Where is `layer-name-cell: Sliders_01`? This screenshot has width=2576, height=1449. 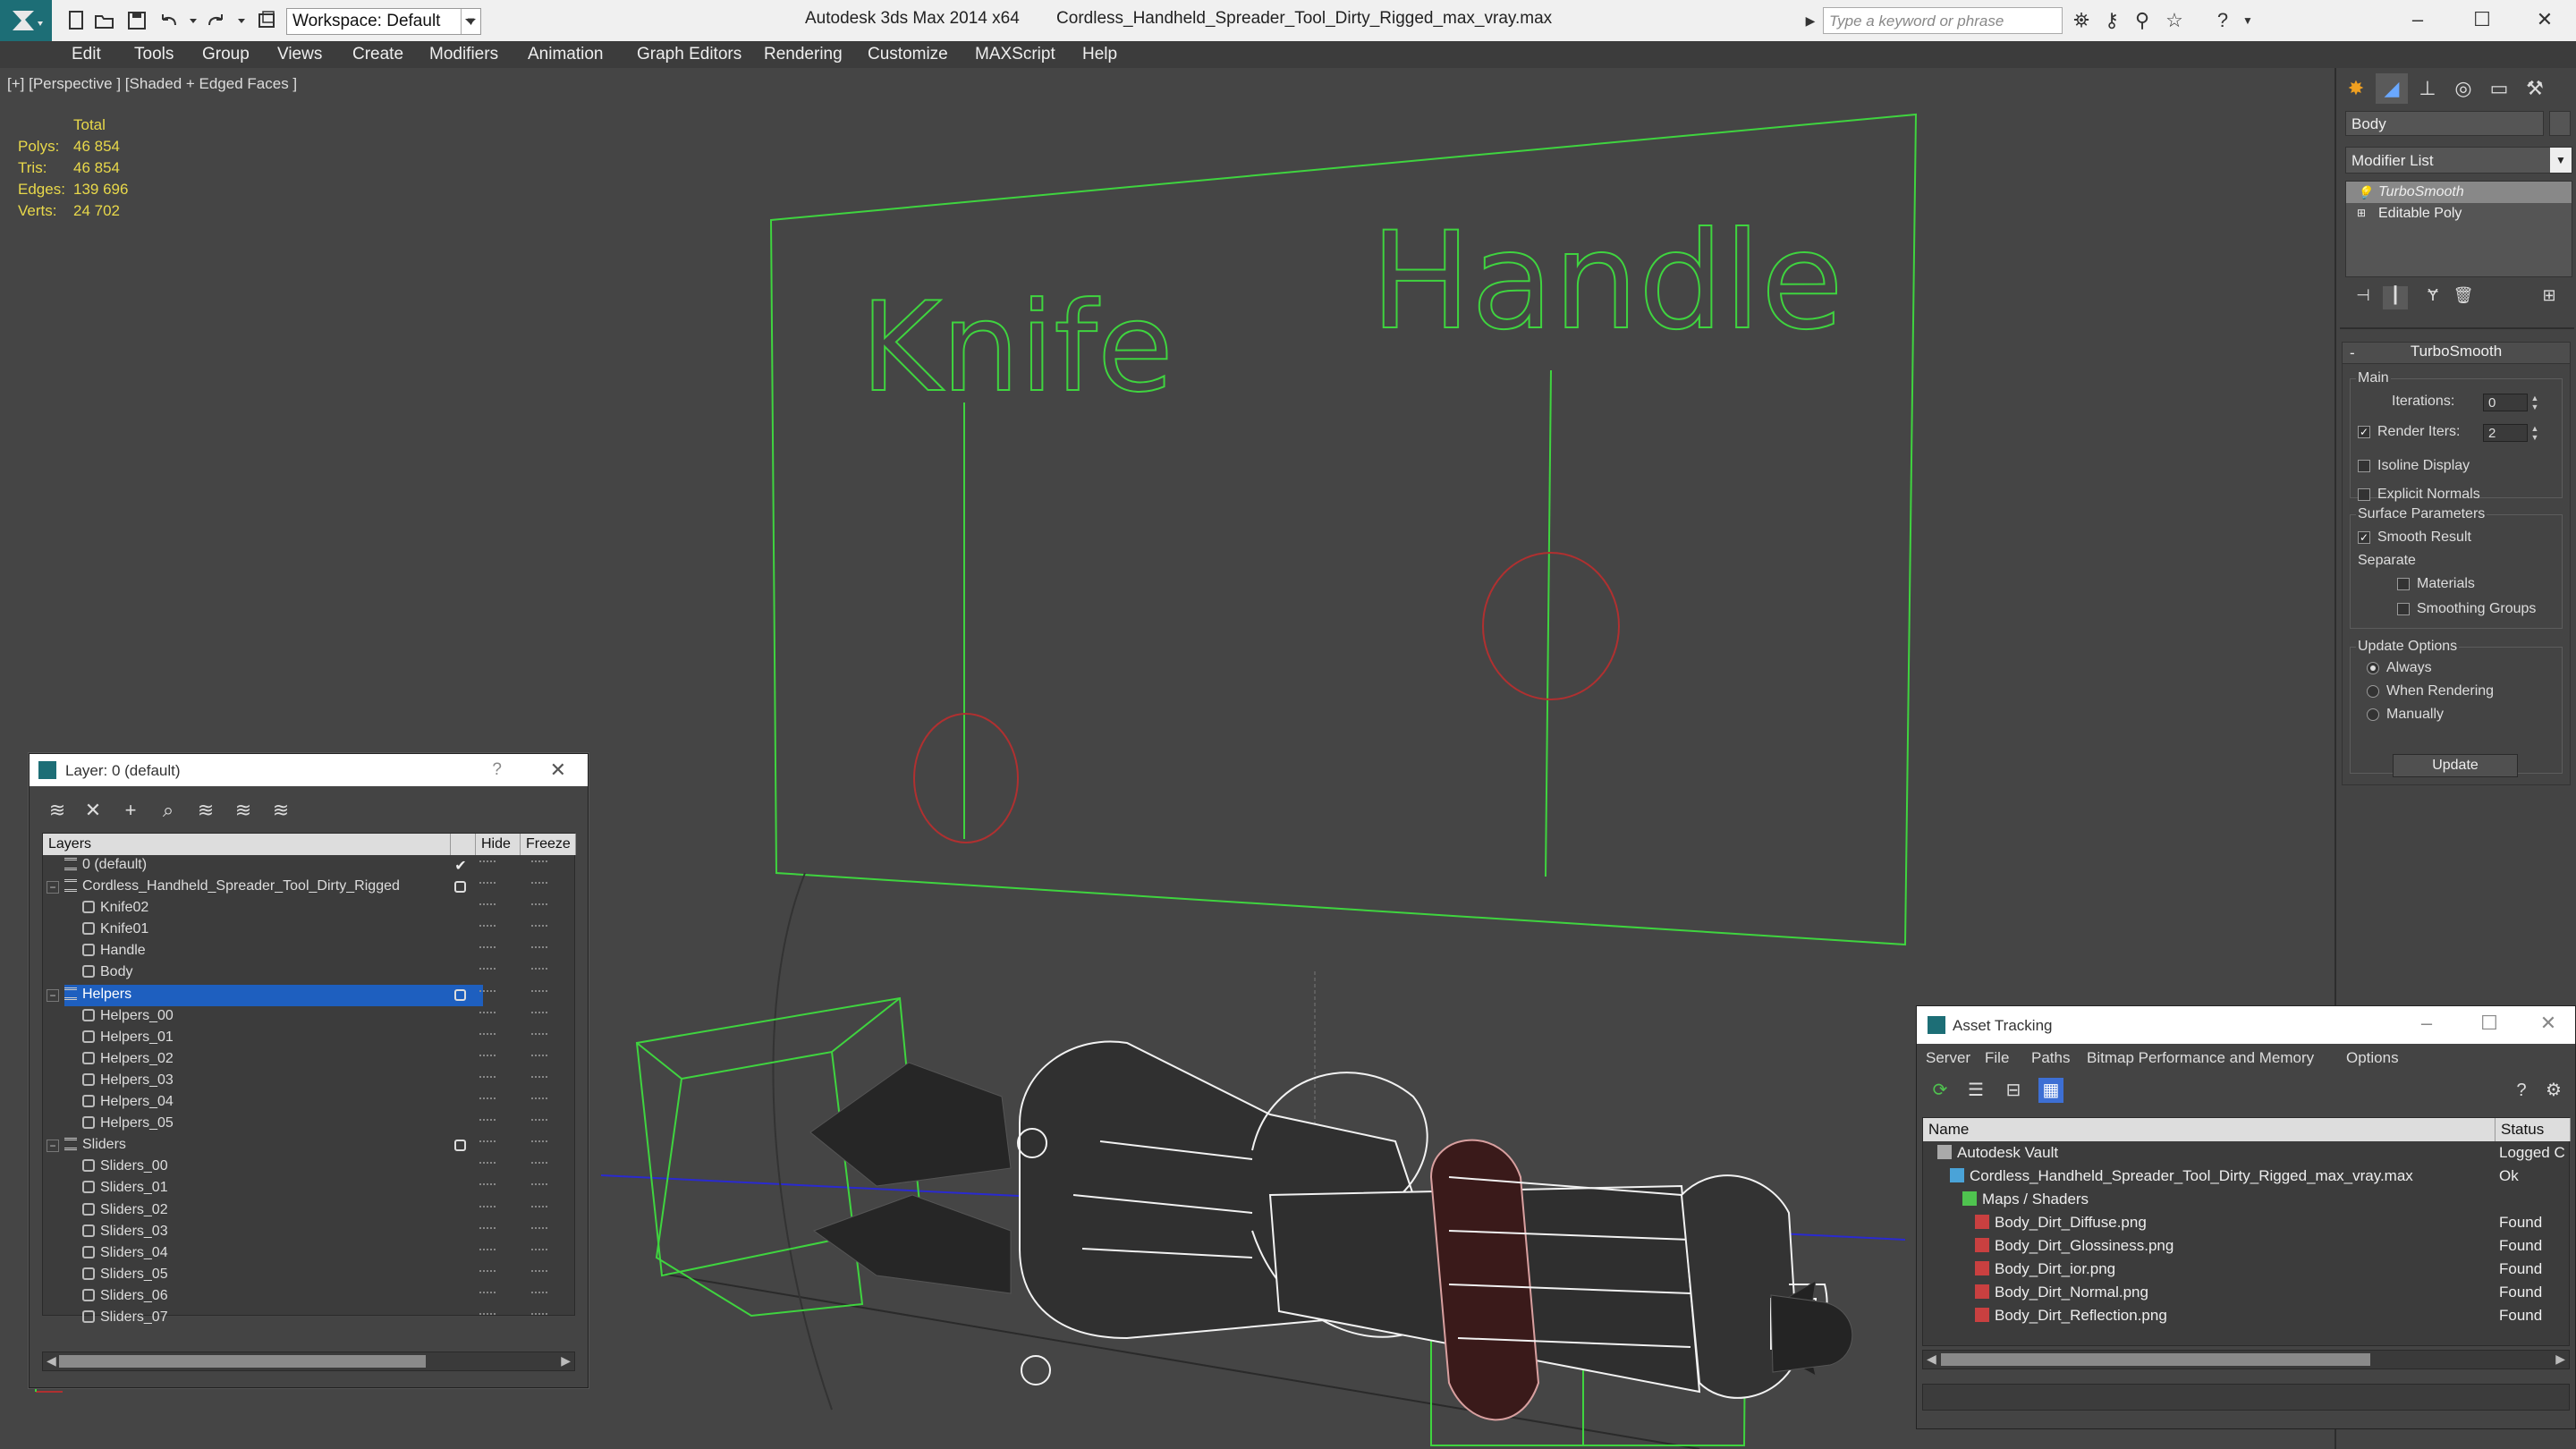 layer-name-cell: Sliders_01 is located at coordinates (291, 1188).